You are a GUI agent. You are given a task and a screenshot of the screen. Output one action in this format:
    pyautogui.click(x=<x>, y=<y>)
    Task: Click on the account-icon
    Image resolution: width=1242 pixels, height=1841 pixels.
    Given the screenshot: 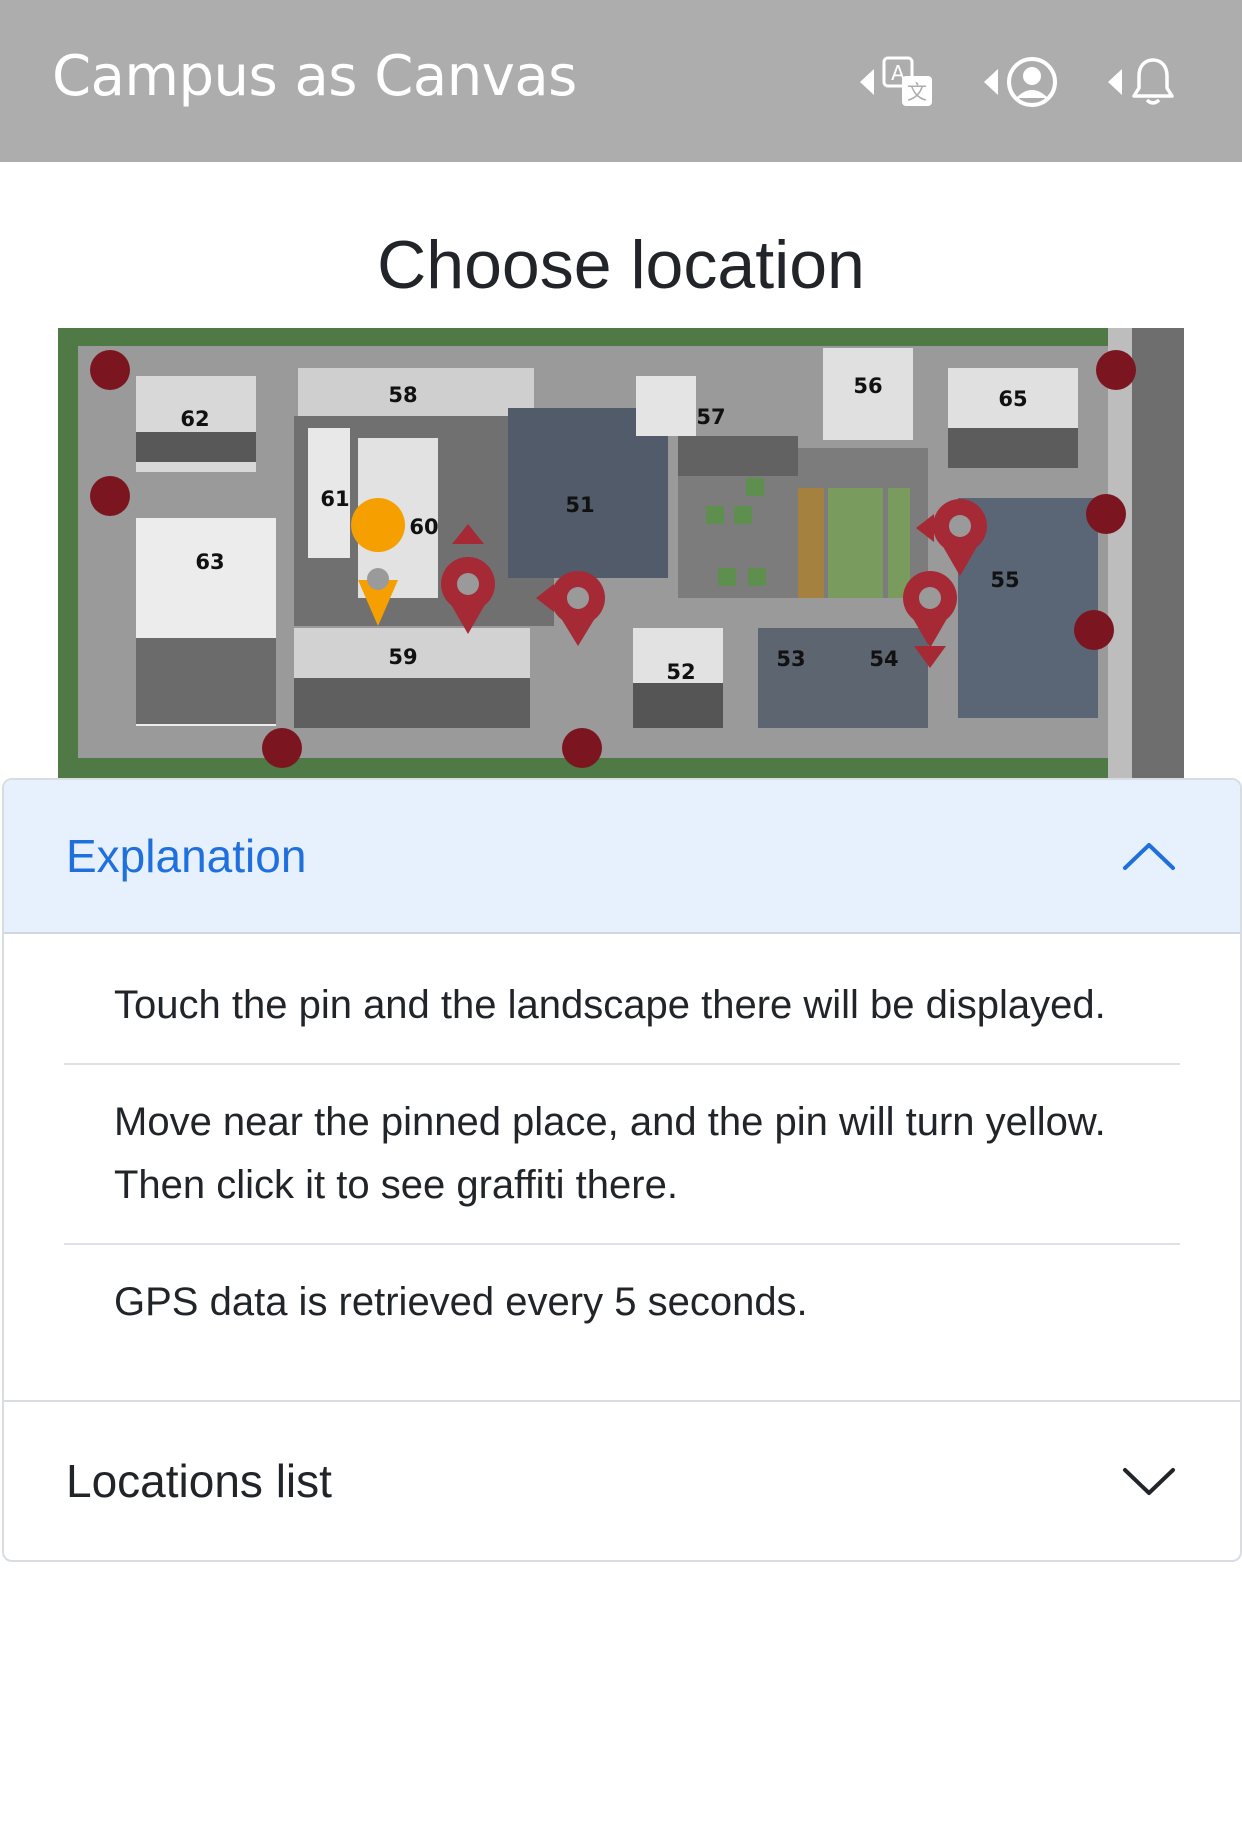 What is the action you would take?
    pyautogui.click(x=1032, y=82)
    